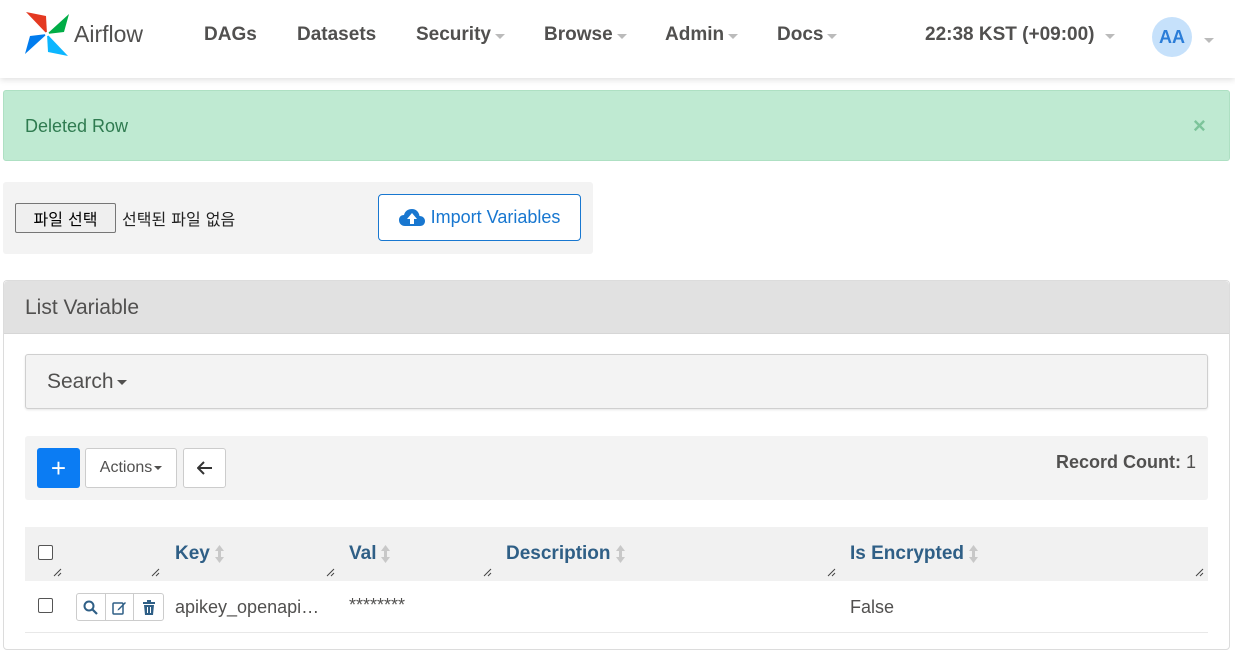  What do you see at coordinates (298, 218) in the screenshot?
I see `import-form: 파일 선택 선택된 파일 없음 Import Variables` at bounding box center [298, 218].